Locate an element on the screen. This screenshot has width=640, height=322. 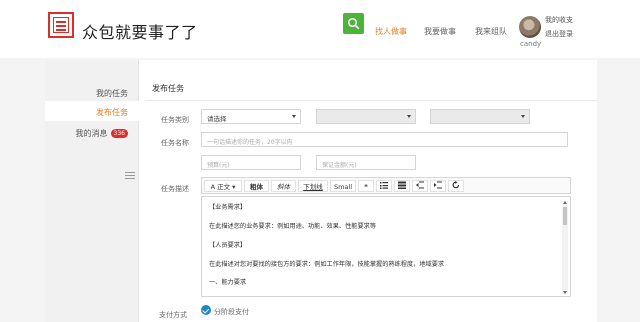
nav-form-team: 我来组队 is located at coordinates (491, 31).